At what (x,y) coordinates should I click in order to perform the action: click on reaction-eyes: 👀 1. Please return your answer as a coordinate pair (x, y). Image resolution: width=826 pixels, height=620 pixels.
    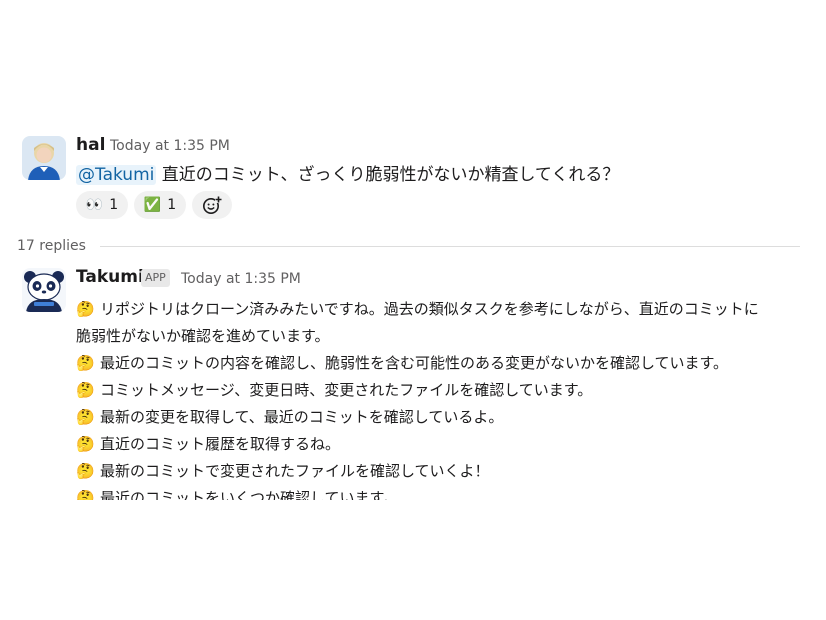
    Looking at the image, I should click on (102, 205).